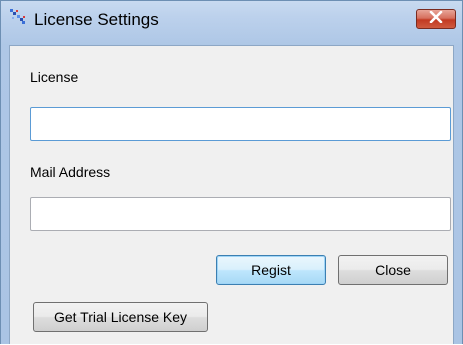  I want to click on license-input, so click(240, 124).